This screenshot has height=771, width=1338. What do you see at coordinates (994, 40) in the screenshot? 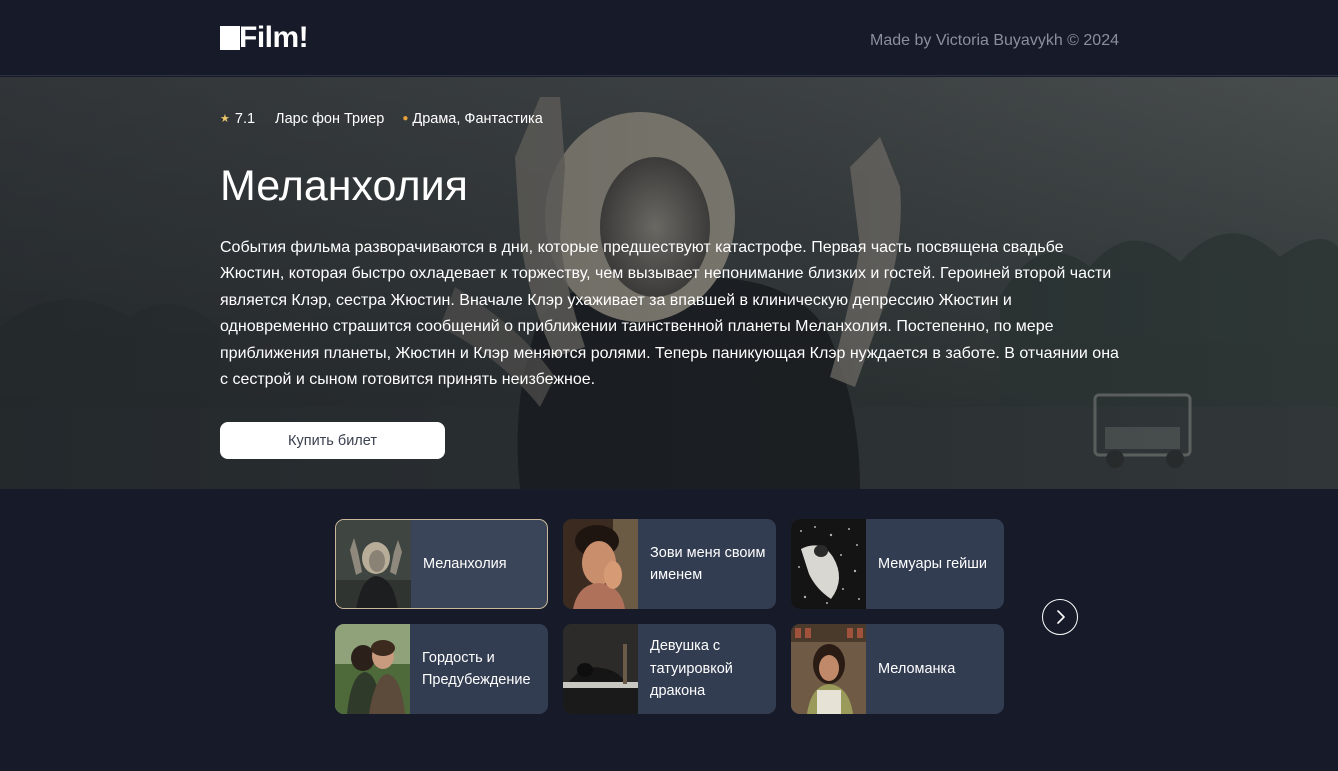
I see `author-credits: Made by Victoria Buyavykh © 2024` at bounding box center [994, 40].